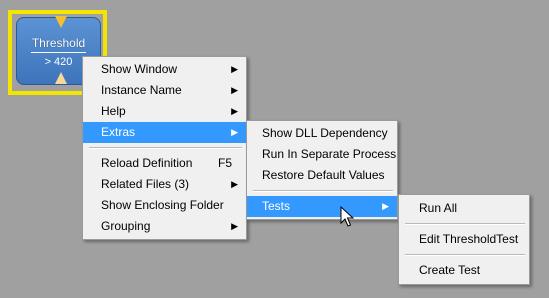  Describe the element at coordinates (147, 163) in the screenshot. I see `menu-item-label: Reload Definition` at that location.